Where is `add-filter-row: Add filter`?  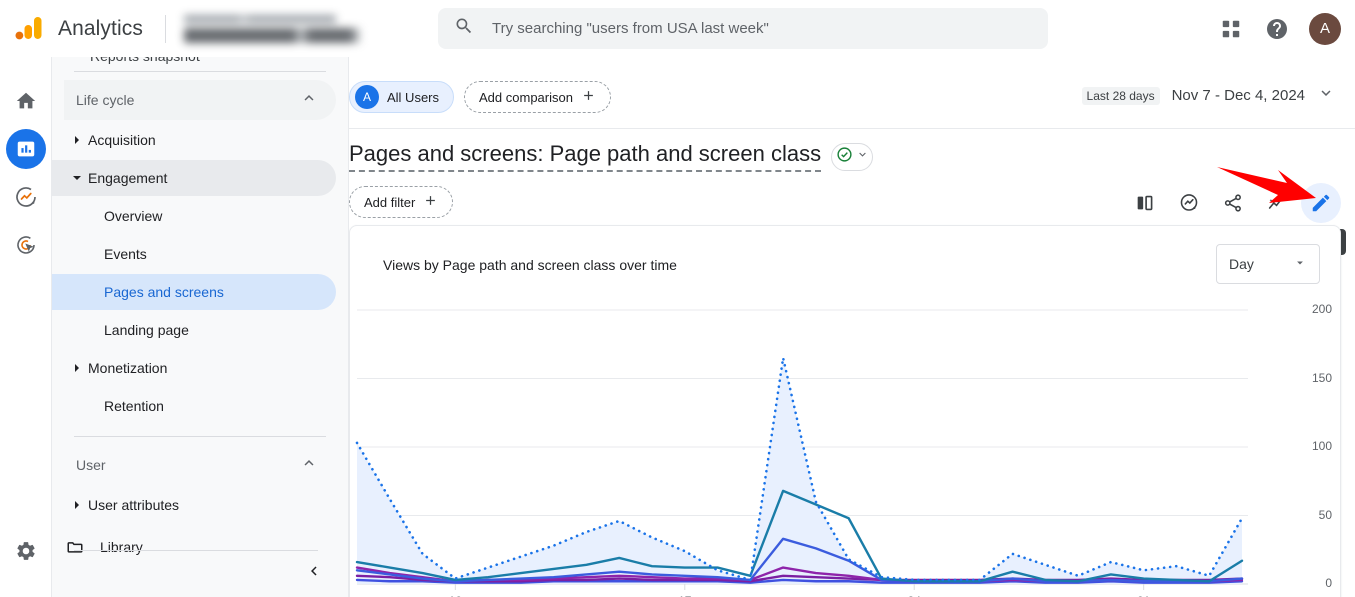 add-filter-row: Add filter is located at coordinates (401, 202).